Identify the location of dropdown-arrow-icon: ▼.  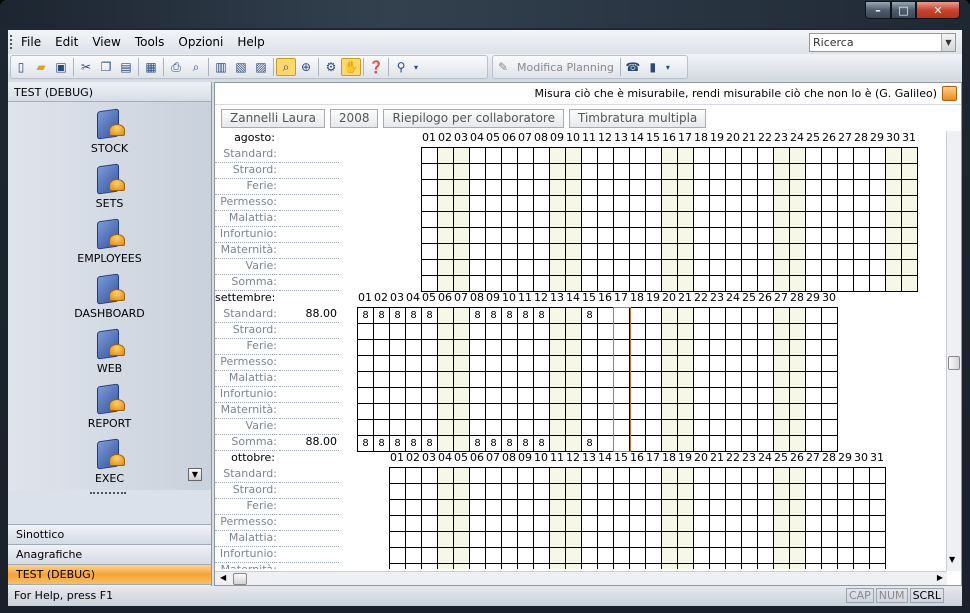
(948, 42).